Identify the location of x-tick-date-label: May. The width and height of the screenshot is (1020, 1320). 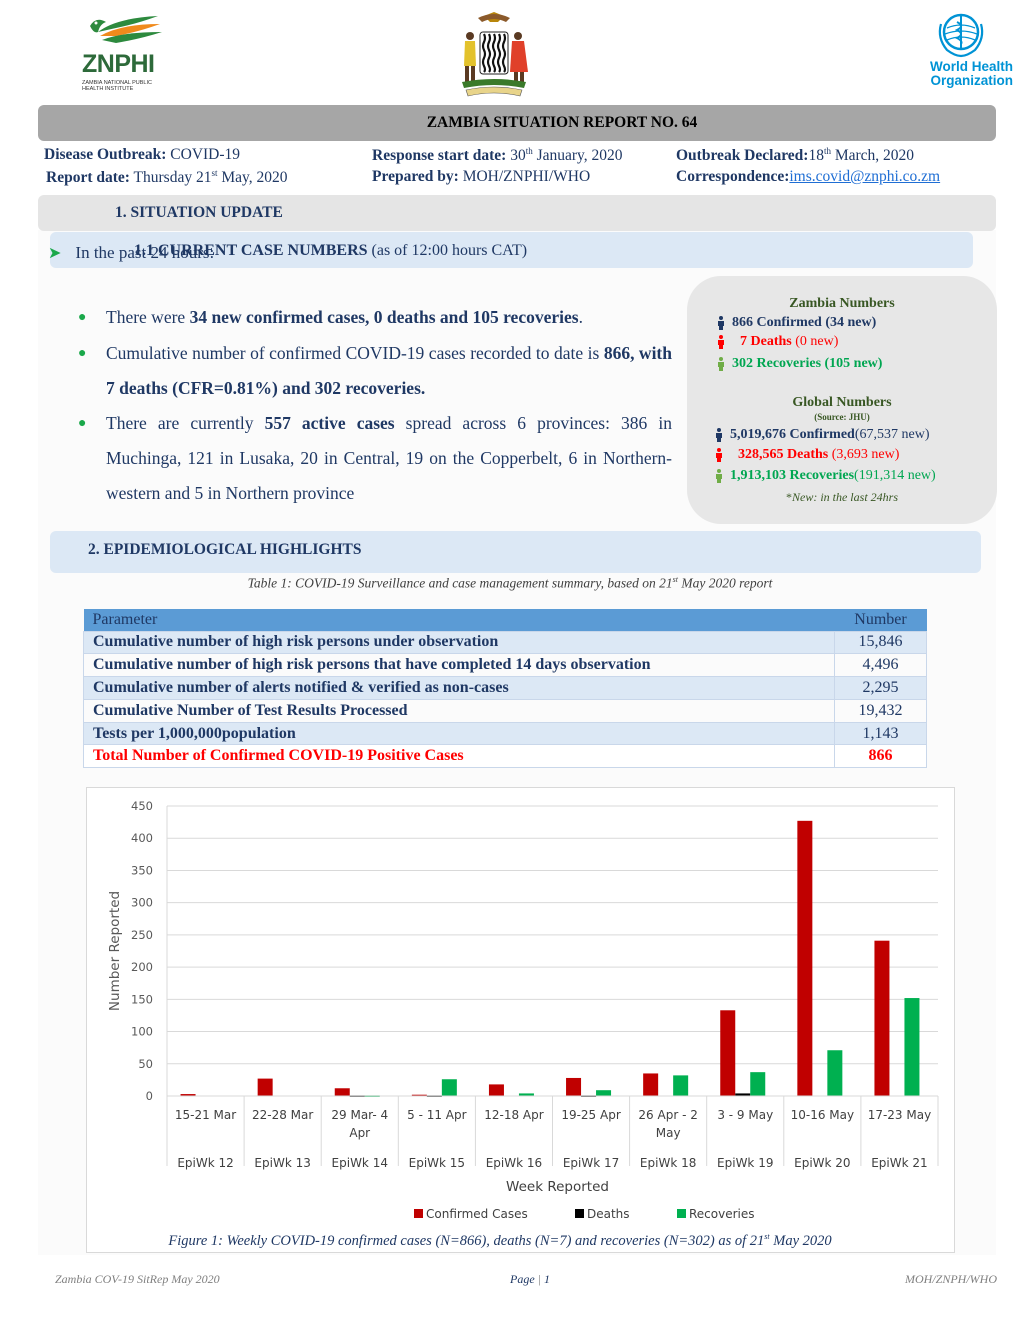
(668, 1133).